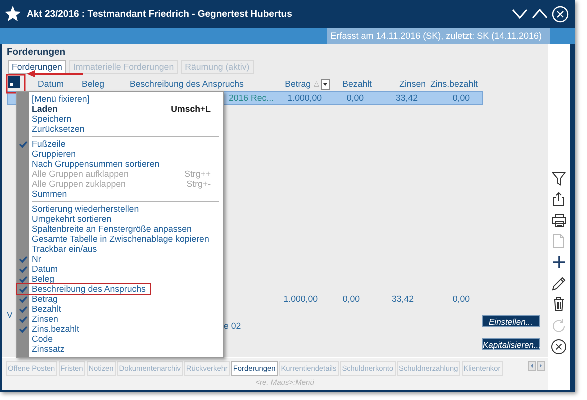 The height and width of the screenshot is (400, 587). I want to click on menu-item: Speichern, so click(120, 119).